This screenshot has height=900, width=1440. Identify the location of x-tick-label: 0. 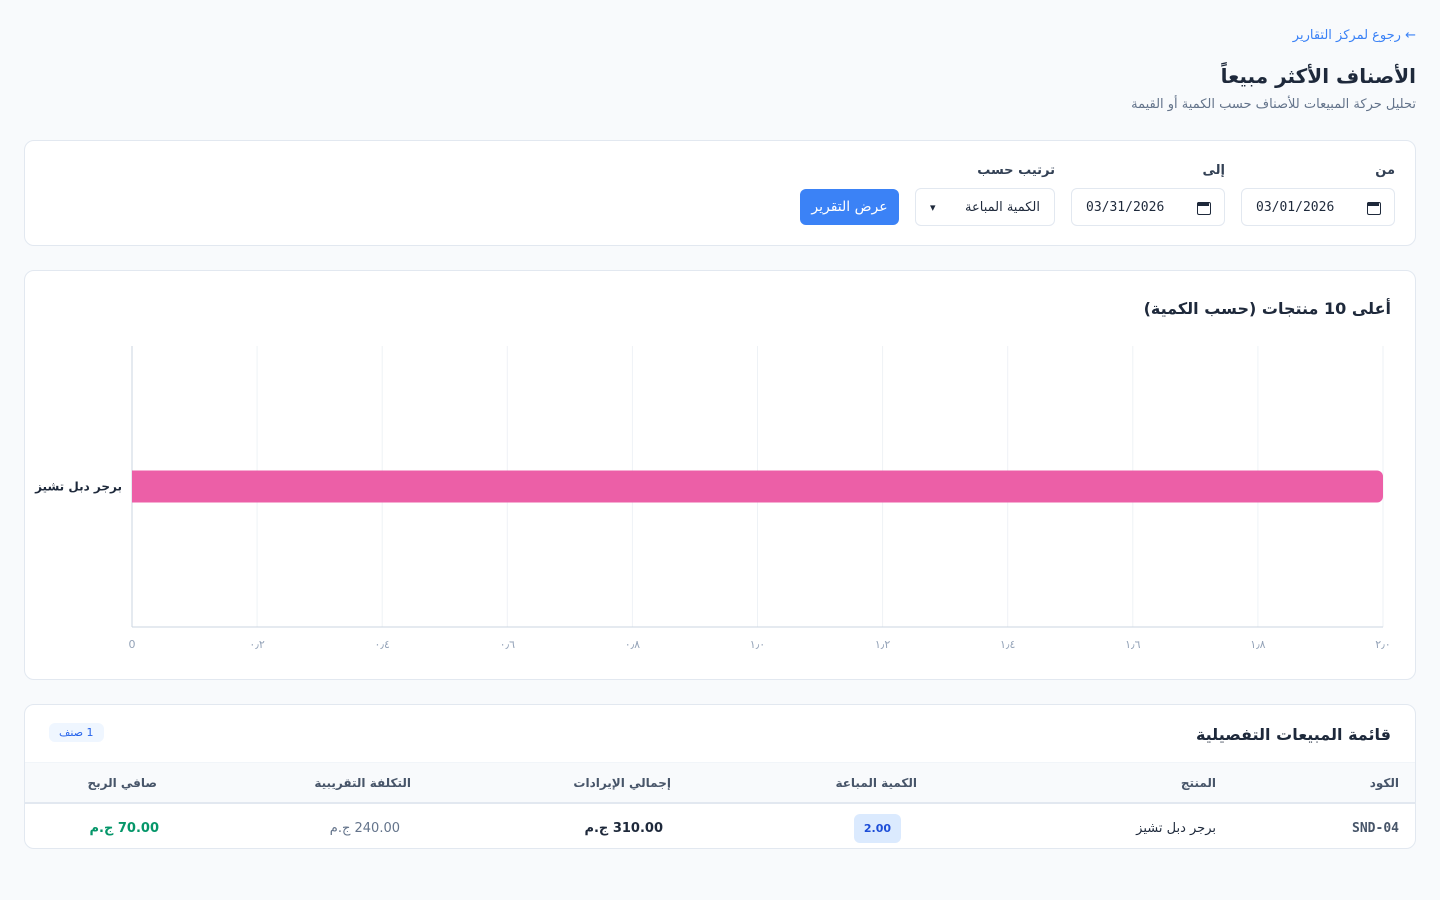
(132, 644).